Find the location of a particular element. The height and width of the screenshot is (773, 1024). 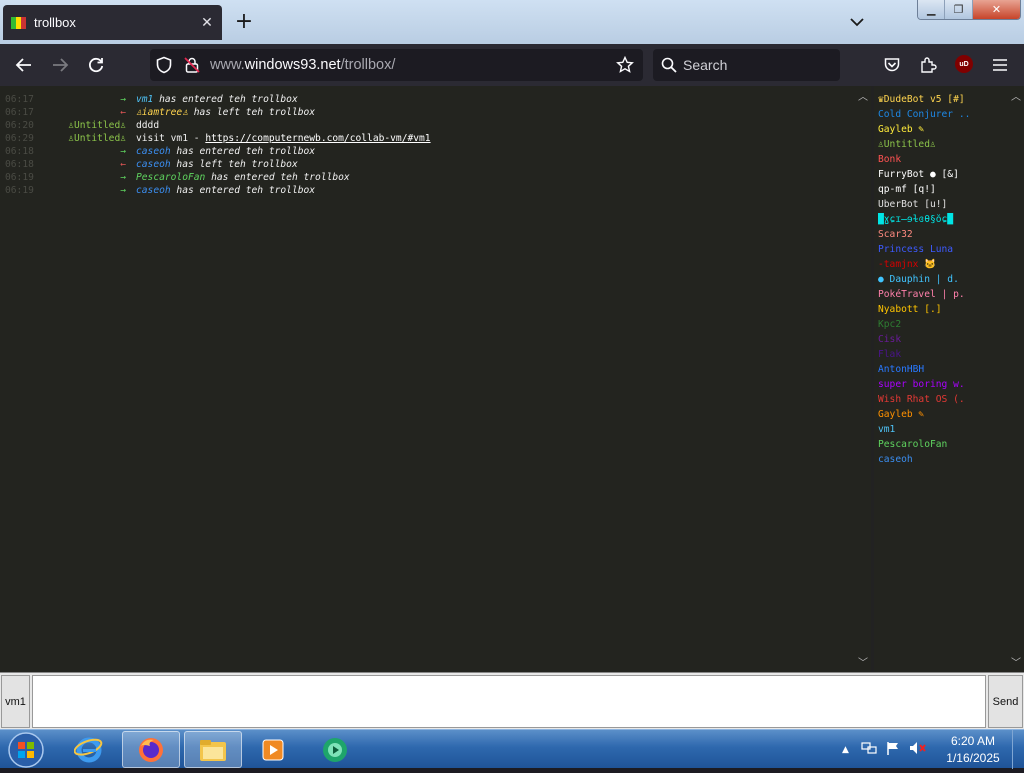

extensions-puzzle-icon is located at coordinates (928, 65).